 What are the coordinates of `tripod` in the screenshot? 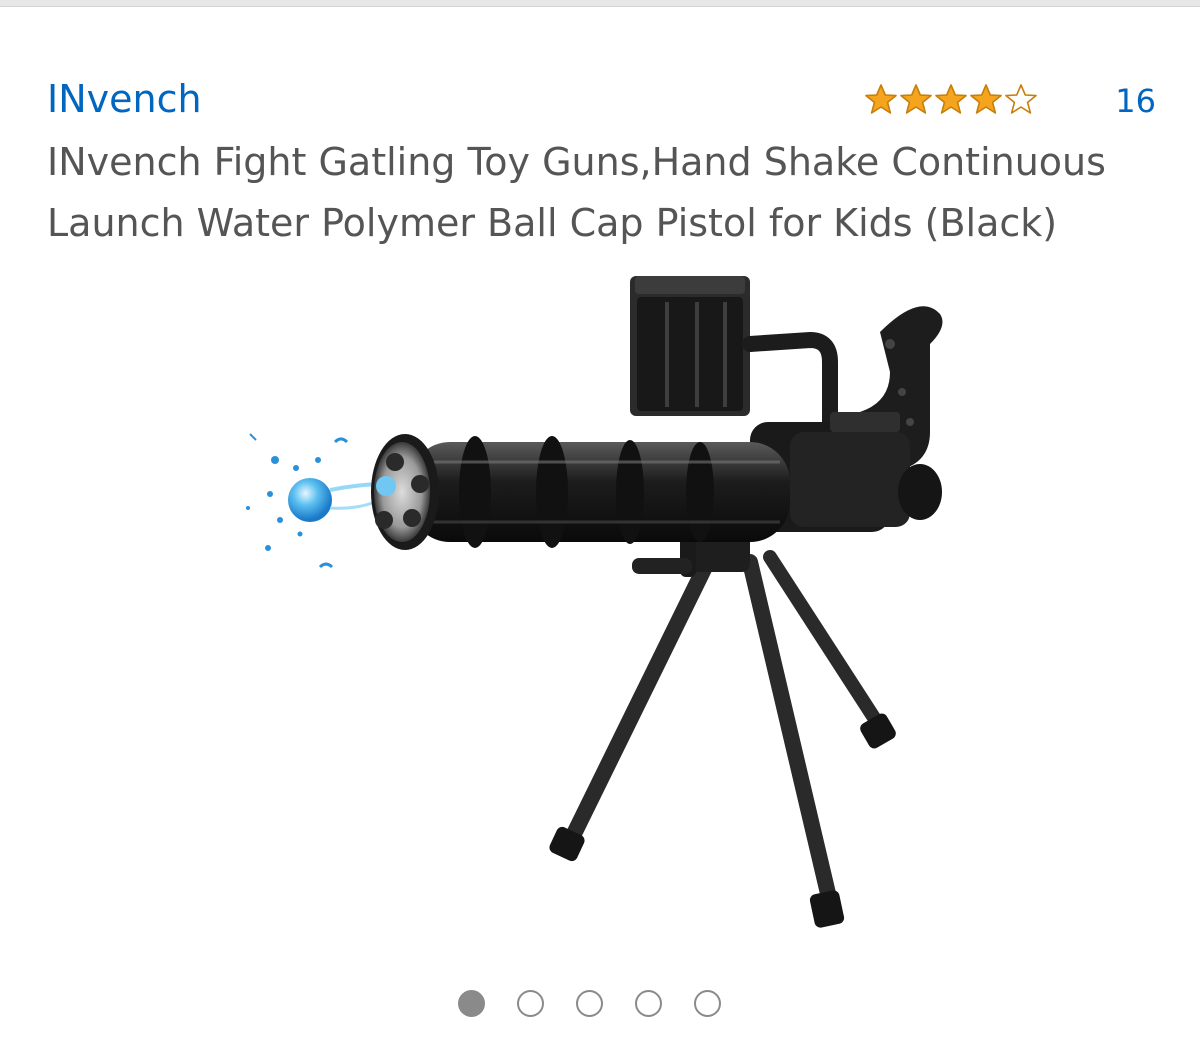 It's located at (722, 720).